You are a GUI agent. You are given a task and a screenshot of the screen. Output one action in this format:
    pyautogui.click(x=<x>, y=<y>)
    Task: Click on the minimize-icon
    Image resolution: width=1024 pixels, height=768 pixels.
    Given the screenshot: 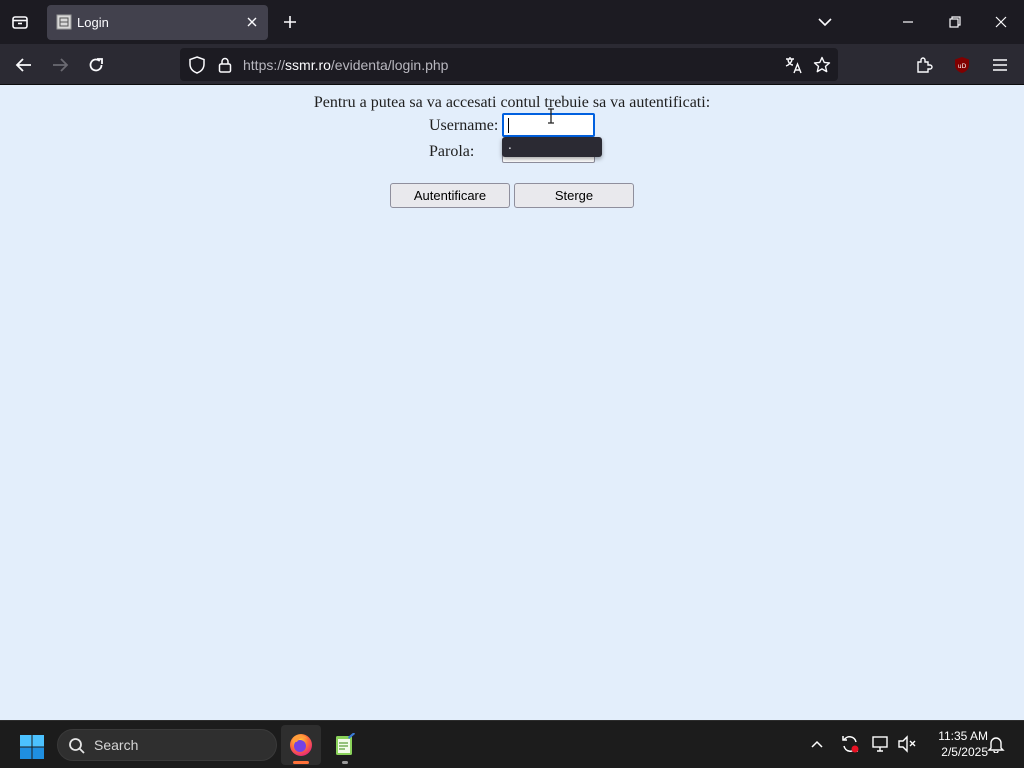 What is the action you would take?
    pyautogui.click(x=908, y=22)
    